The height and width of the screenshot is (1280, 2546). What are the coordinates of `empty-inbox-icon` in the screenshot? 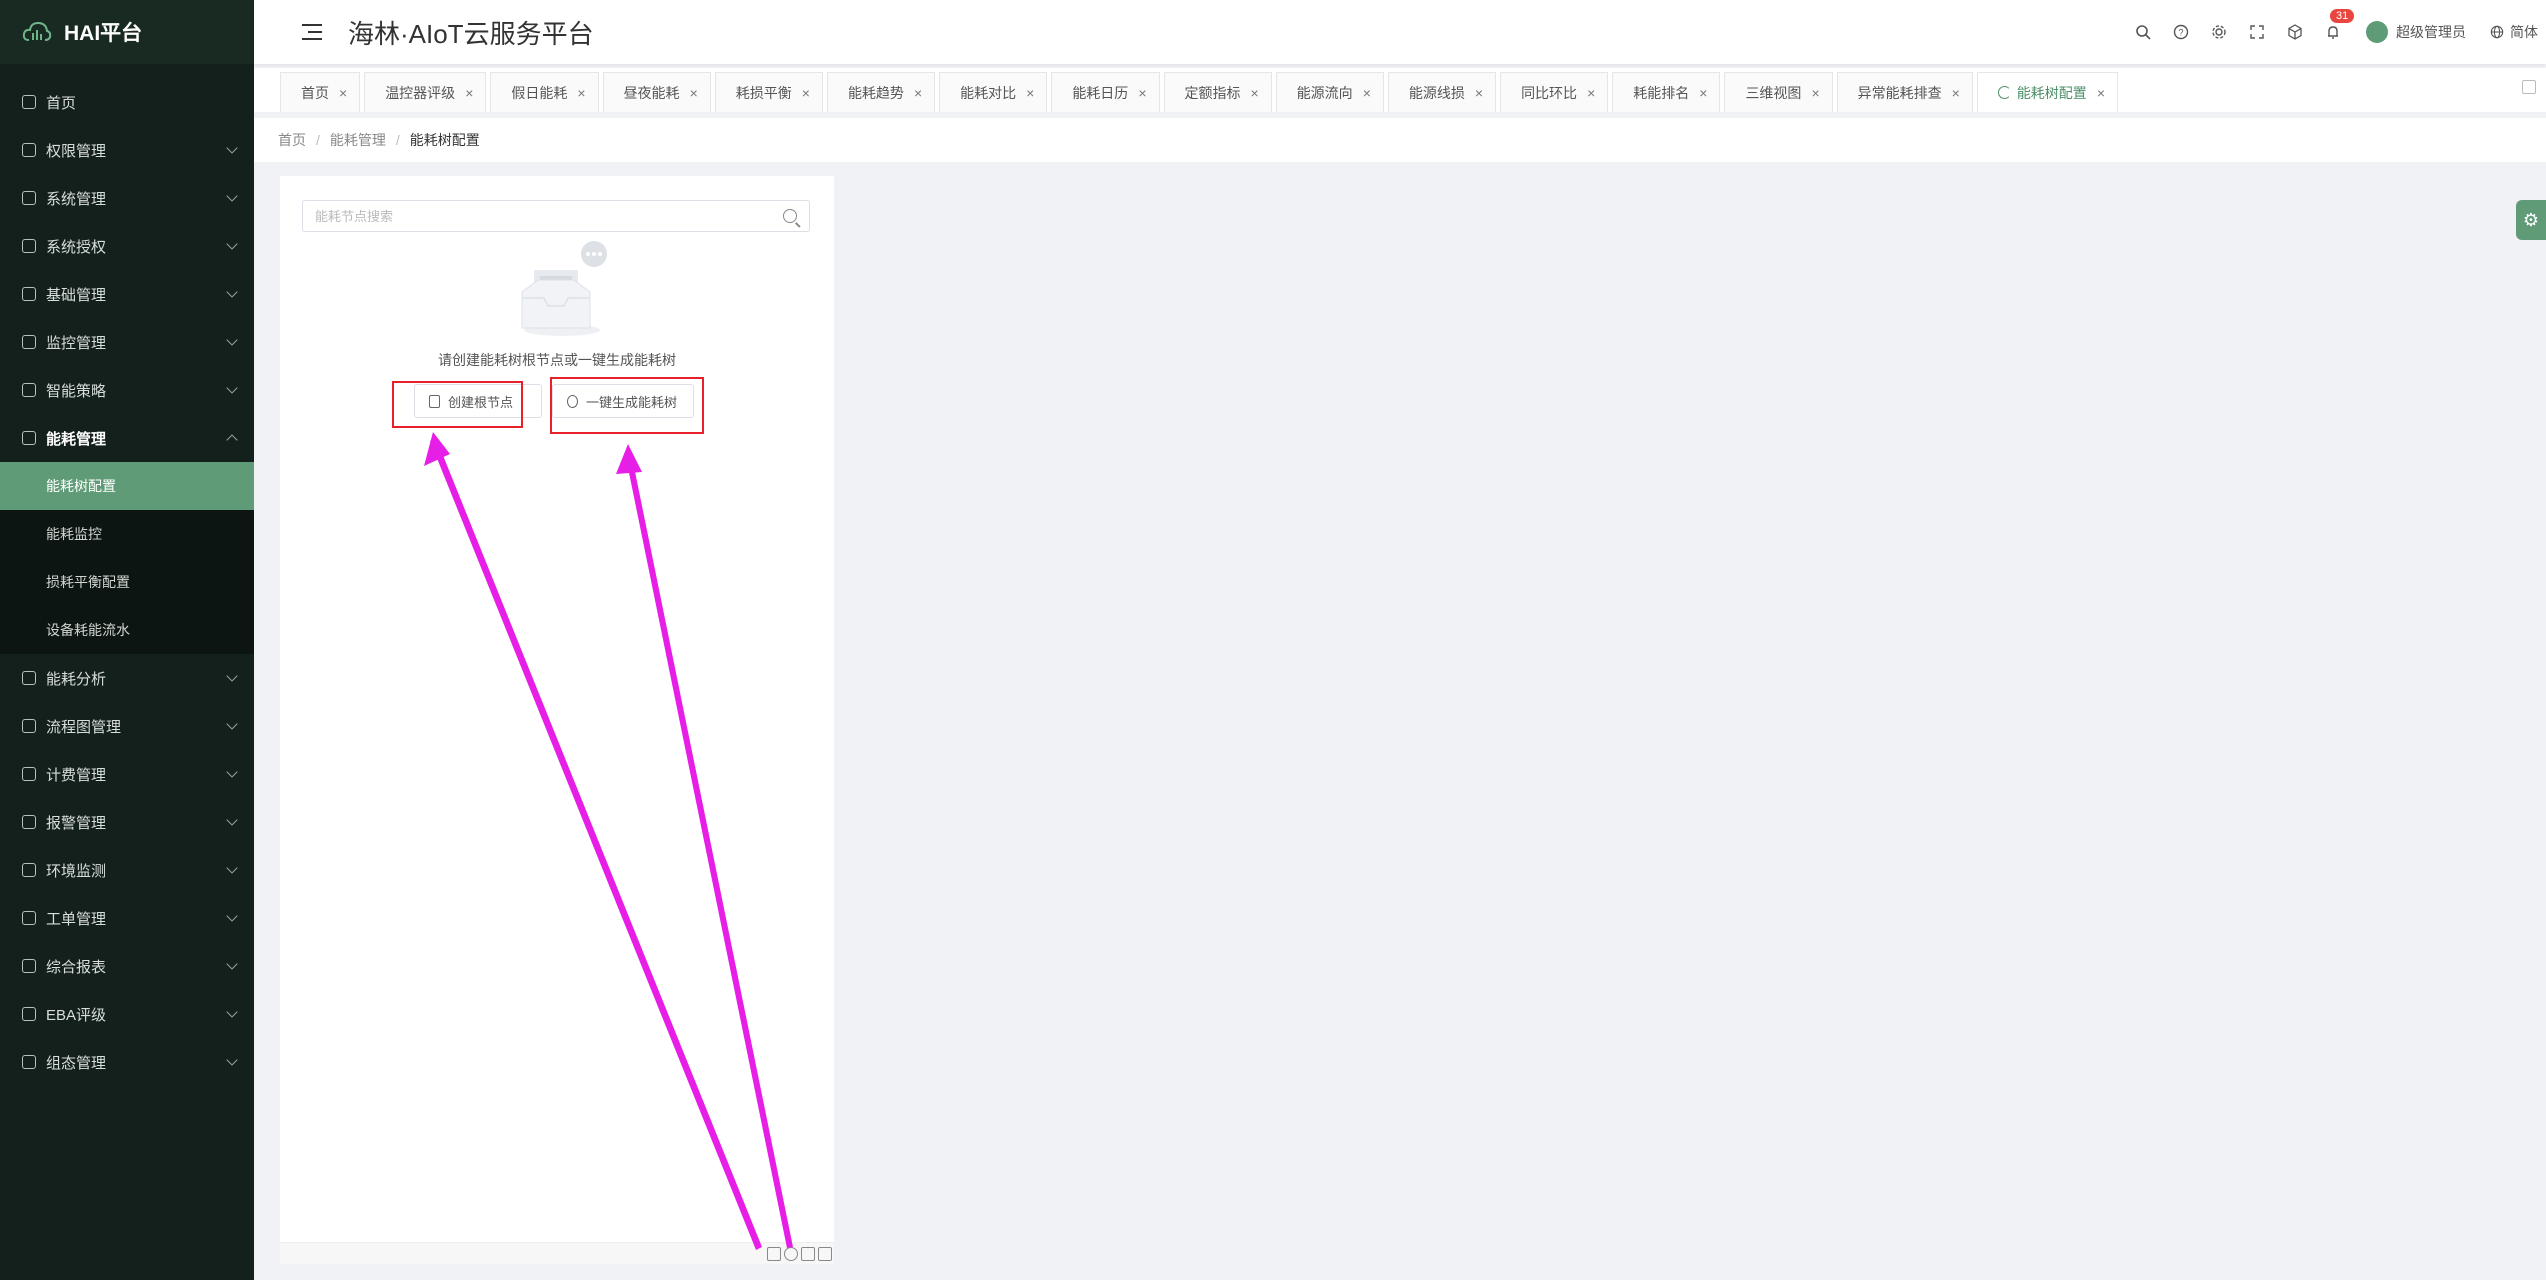 It's located at (564, 288).